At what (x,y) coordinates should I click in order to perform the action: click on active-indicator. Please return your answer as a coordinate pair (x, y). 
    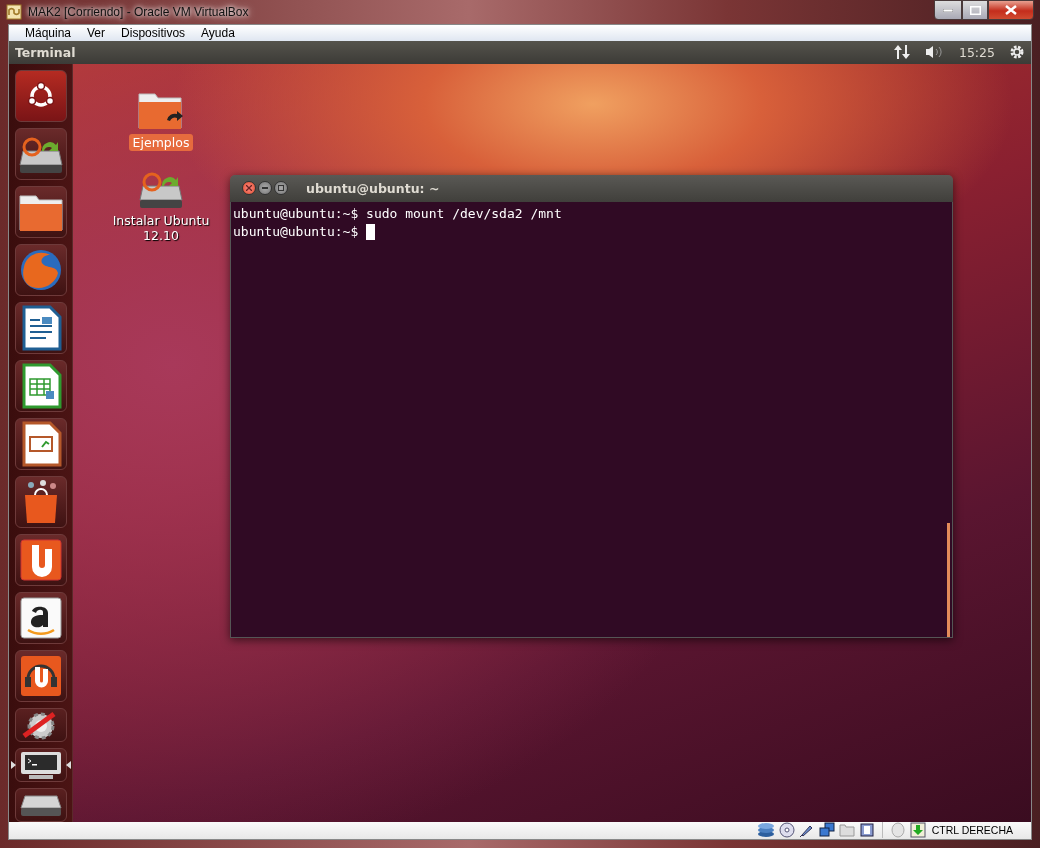
    Looking at the image, I should click on (13, 764).